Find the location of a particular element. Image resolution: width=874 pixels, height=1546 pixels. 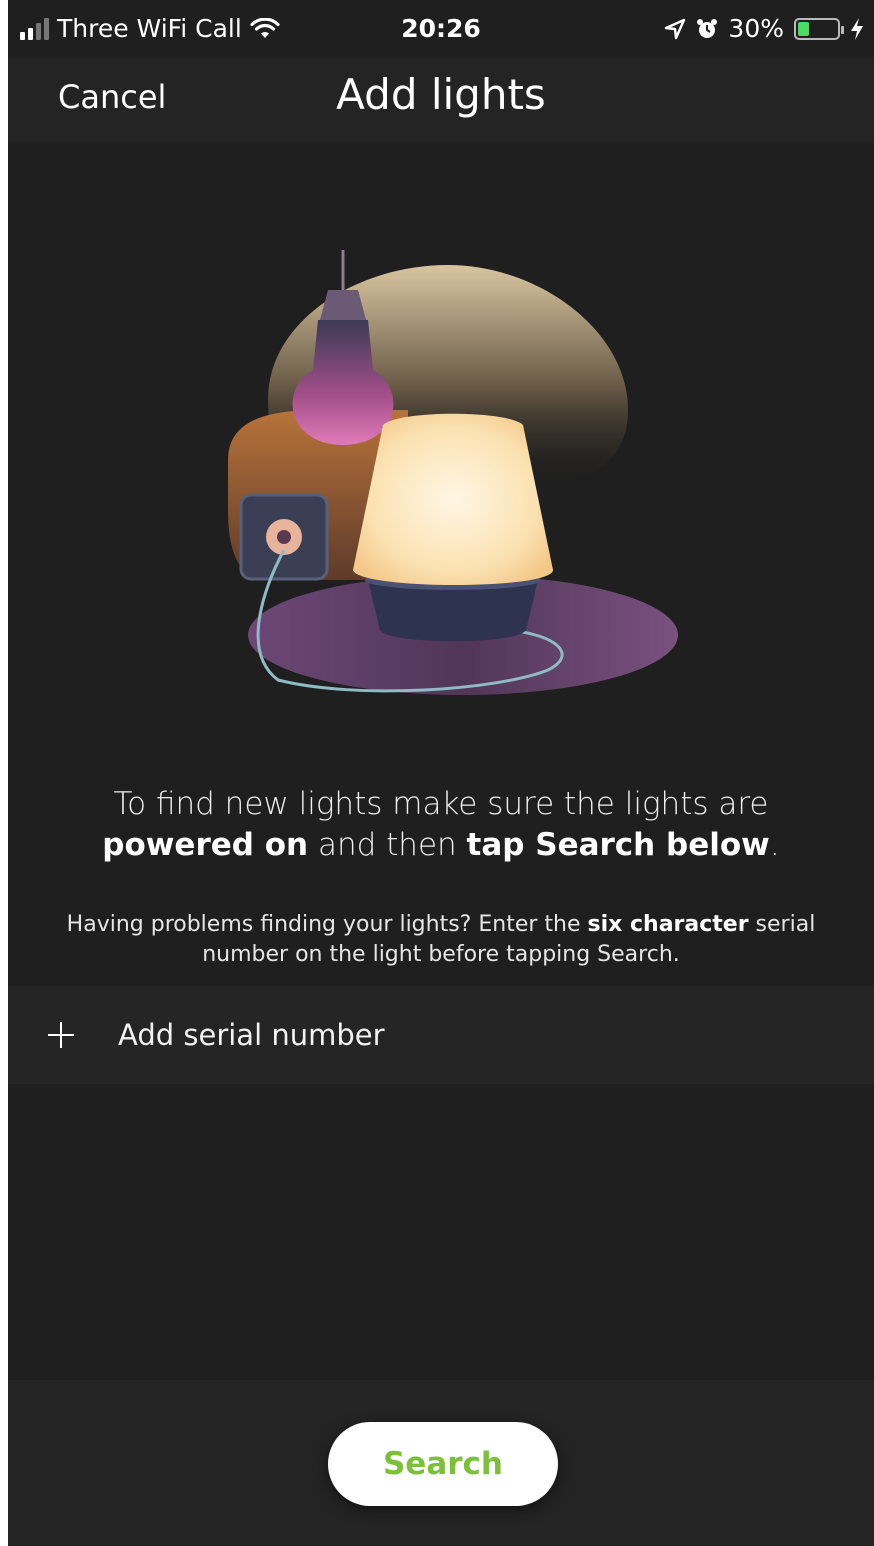

search-button: Search is located at coordinates (443, 1464).